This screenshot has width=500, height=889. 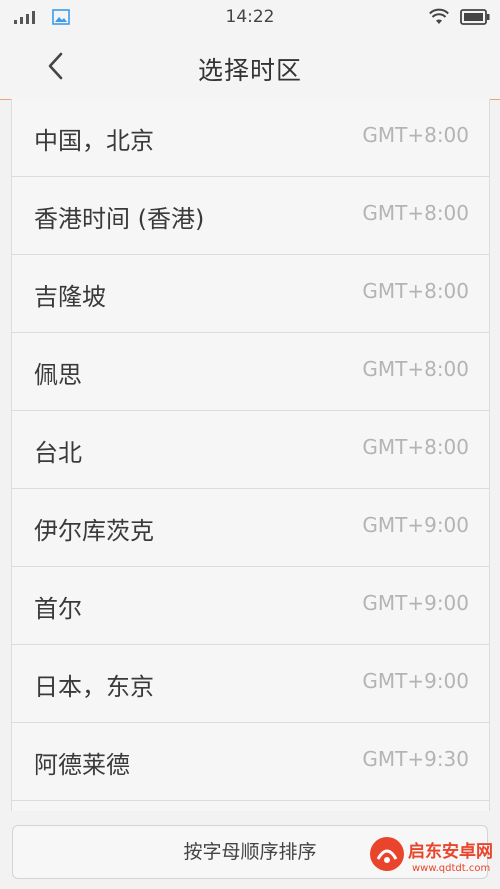 What do you see at coordinates (94, 531) in the screenshot?
I see `timezone-name: 伊尔库茨克` at bounding box center [94, 531].